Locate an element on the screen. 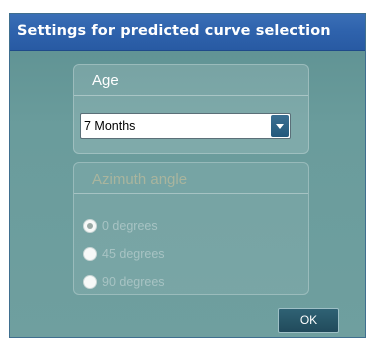 The height and width of the screenshot is (338, 368). radio-checked-icon is located at coordinates (90, 226).